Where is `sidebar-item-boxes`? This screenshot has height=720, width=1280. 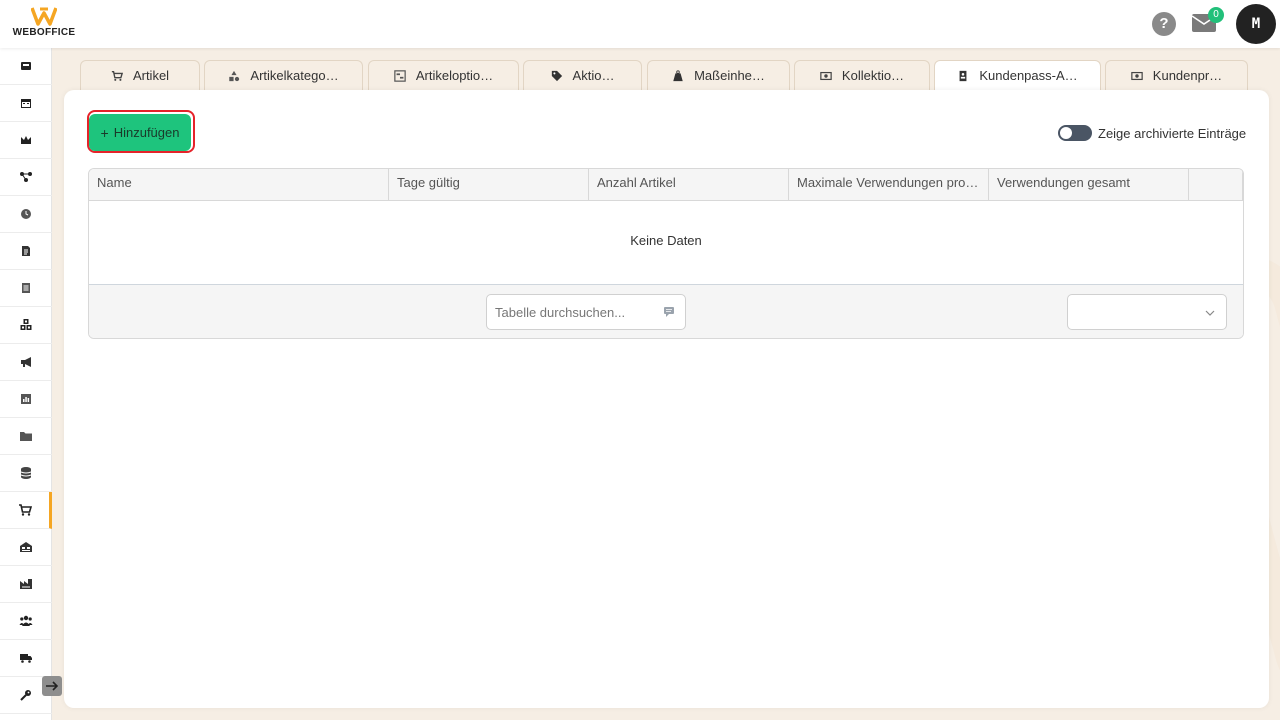 sidebar-item-boxes is located at coordinates (26, 325).